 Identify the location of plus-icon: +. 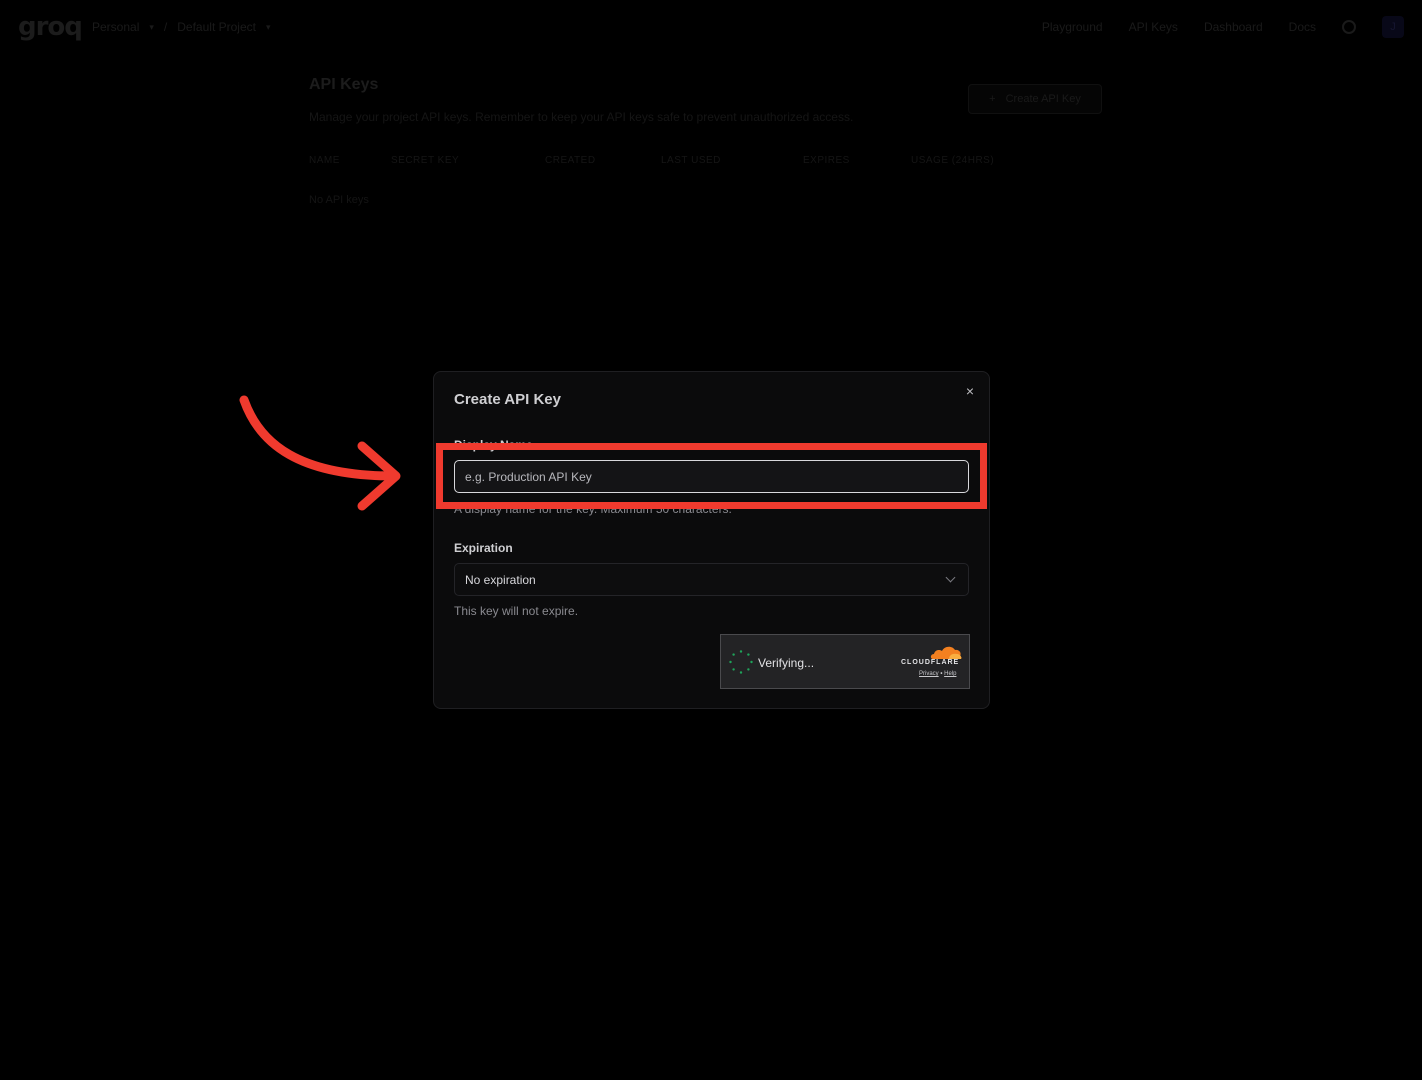
(992, 99).